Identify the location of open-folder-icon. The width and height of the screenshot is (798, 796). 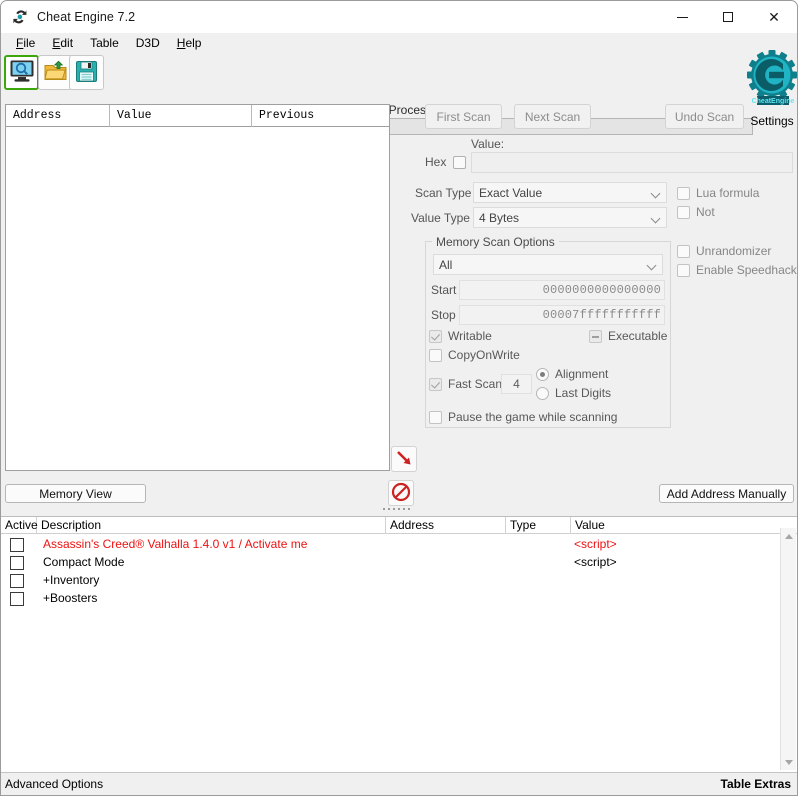
(55, 72).